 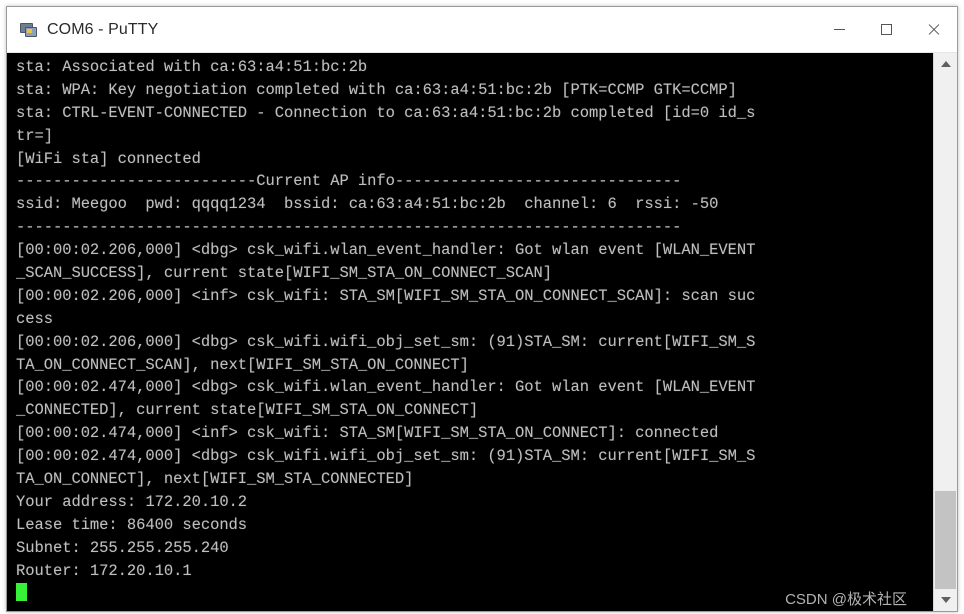 I want to click on close-button, so click(x=933, y=29).